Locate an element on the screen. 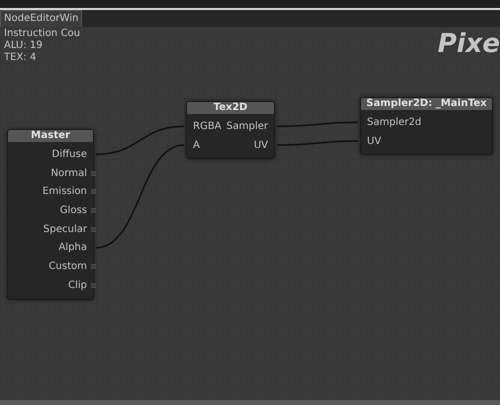 The width and height of the screenshot is (500, 405). port-label: Sampler is located at coordinates (247, 127).